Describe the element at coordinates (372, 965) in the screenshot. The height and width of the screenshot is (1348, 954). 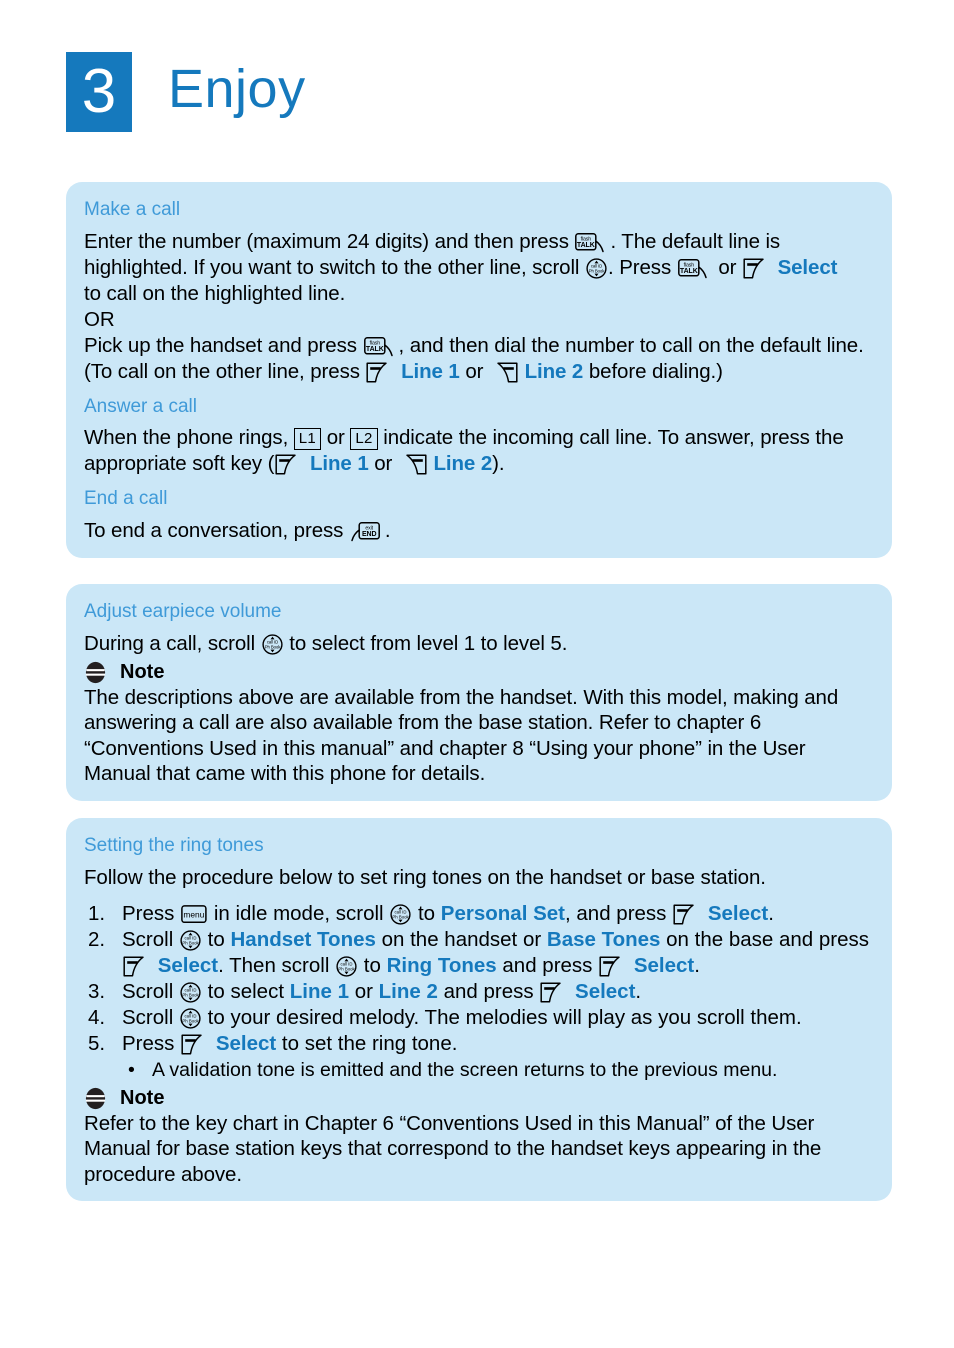
I see `step-2-text-6: to` at that location.